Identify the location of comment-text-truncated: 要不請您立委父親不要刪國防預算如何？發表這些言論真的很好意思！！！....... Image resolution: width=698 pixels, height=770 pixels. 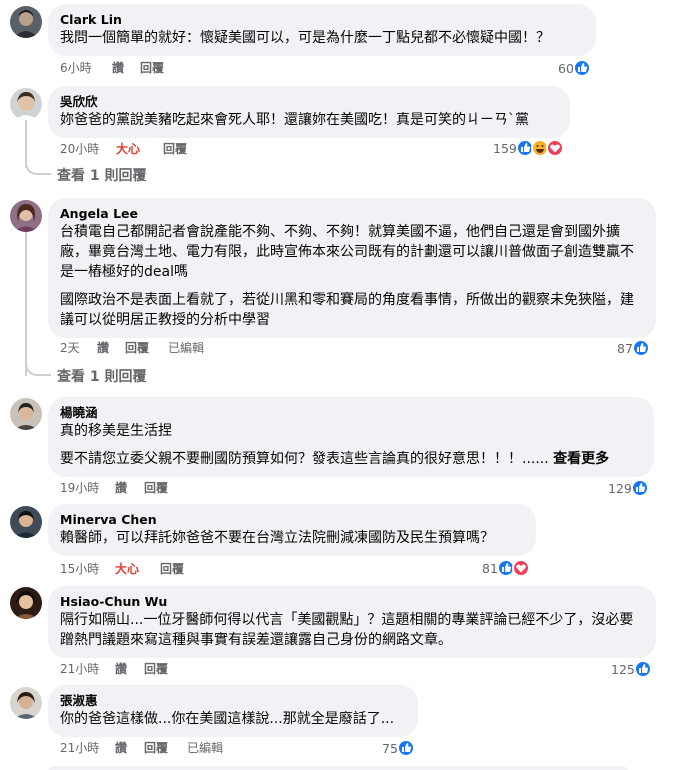
(304, 459).